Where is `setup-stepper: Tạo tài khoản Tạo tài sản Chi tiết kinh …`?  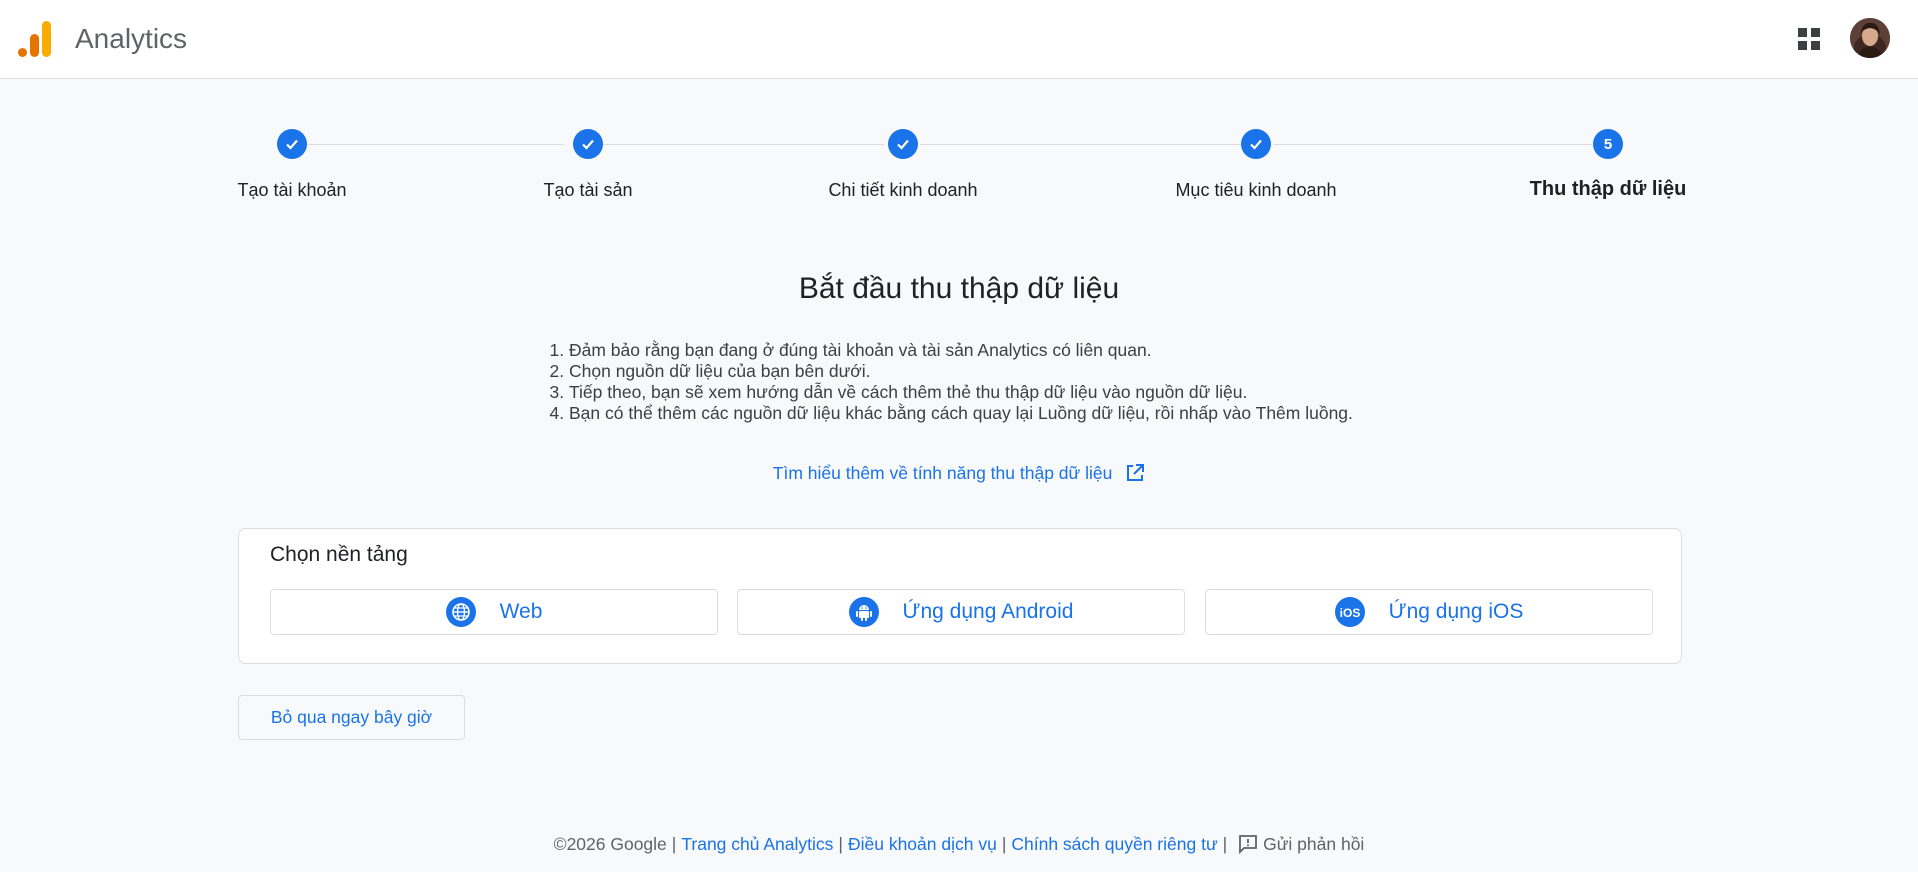
setup-stepper: Tạo tài khoản Tạo tài sản Chi tiết kinh … is located at coordinates (959, 165).